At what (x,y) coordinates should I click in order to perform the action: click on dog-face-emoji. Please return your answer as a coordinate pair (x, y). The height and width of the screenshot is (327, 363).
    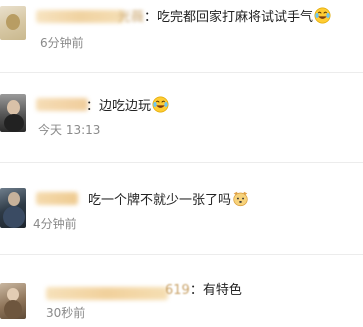
    Looking at the image, I should click on (240, 199).